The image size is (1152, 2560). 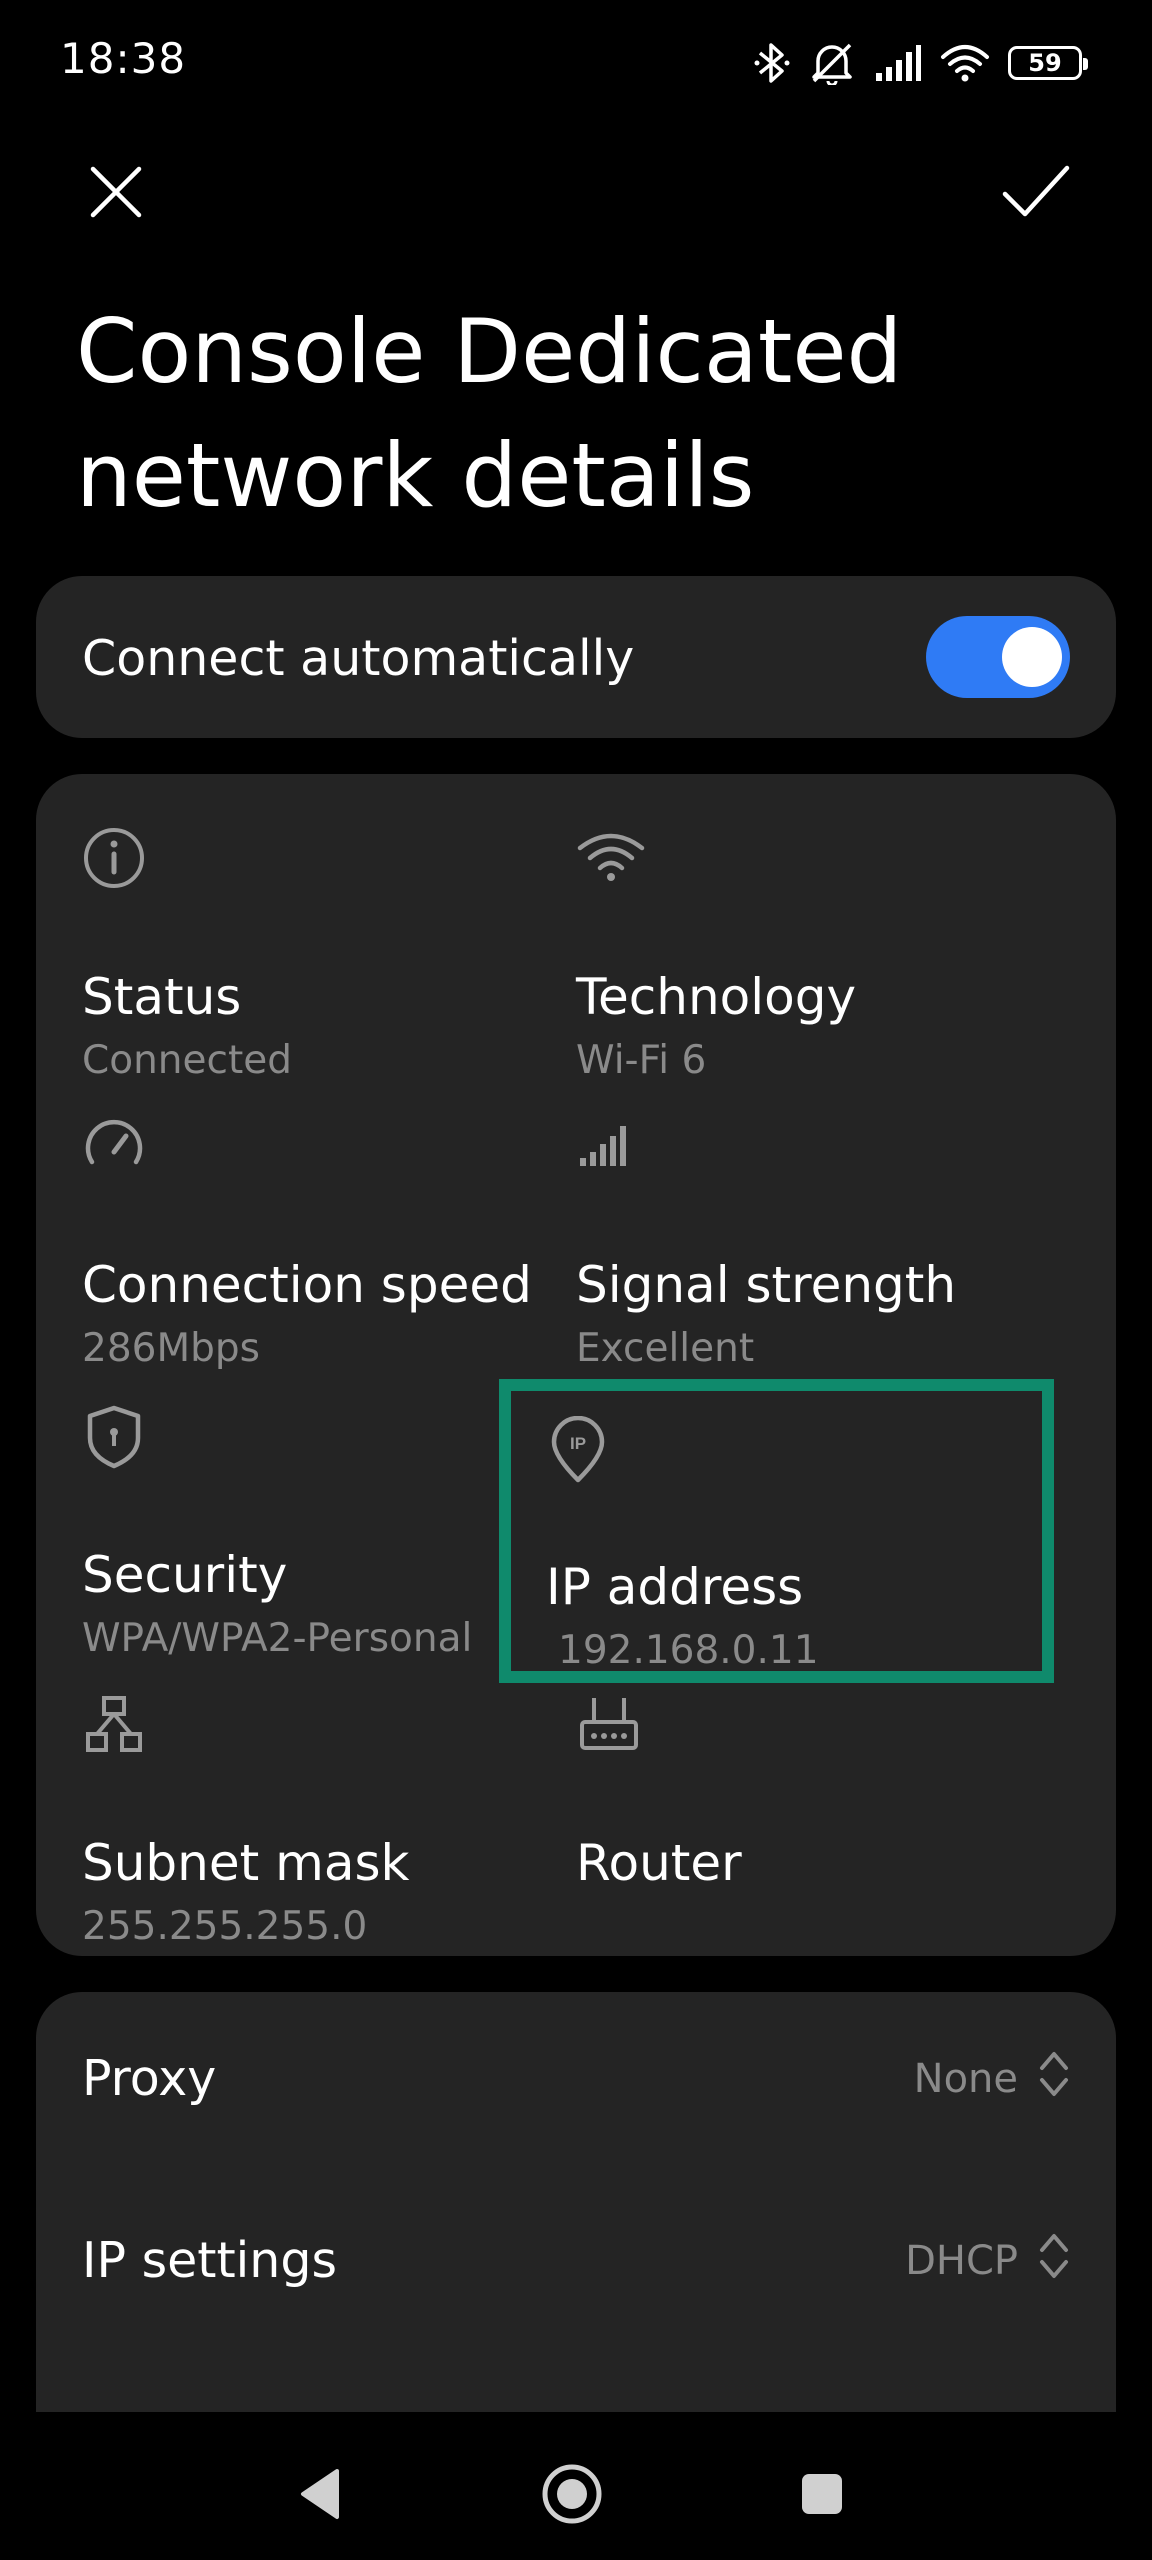 What do you see at coordinates (246, 1863) in the screenshot?
I see `detail-label: Subnet mask` at bounding box center [246, 1863].